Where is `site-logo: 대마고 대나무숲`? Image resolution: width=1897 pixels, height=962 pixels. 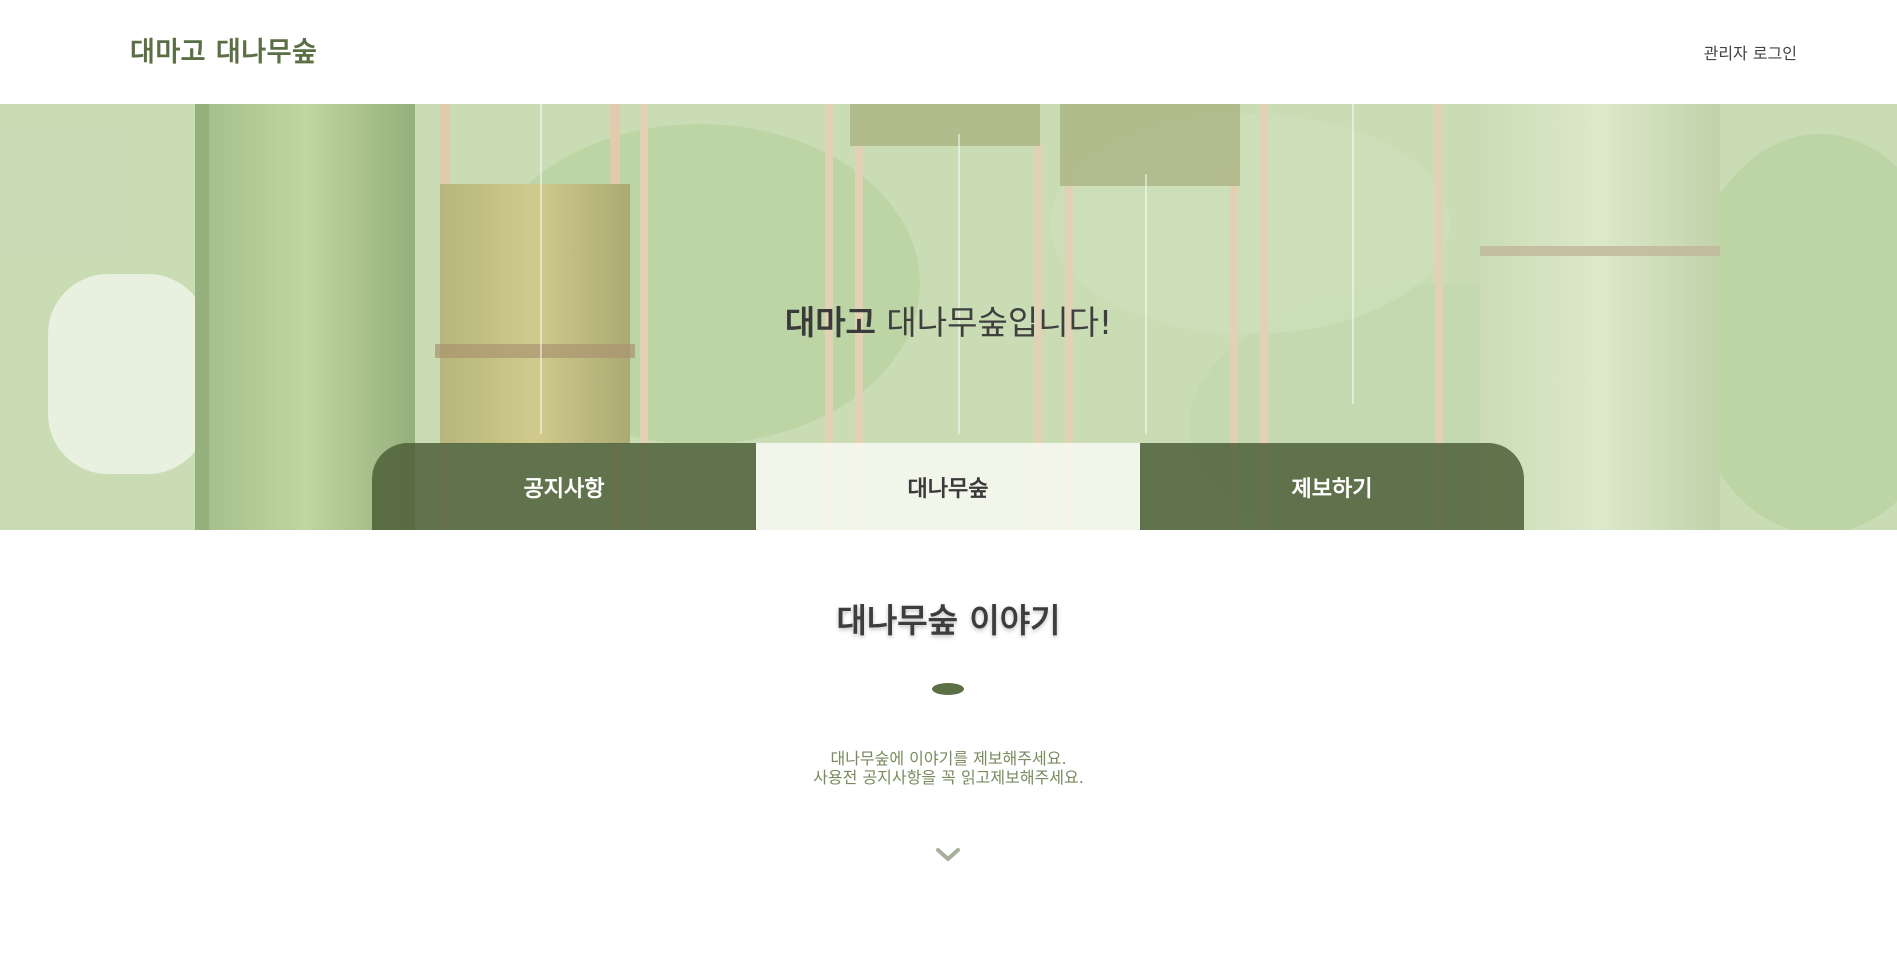 site-logo: 대마고 대나무숲 is located at coordinates (223, 49).